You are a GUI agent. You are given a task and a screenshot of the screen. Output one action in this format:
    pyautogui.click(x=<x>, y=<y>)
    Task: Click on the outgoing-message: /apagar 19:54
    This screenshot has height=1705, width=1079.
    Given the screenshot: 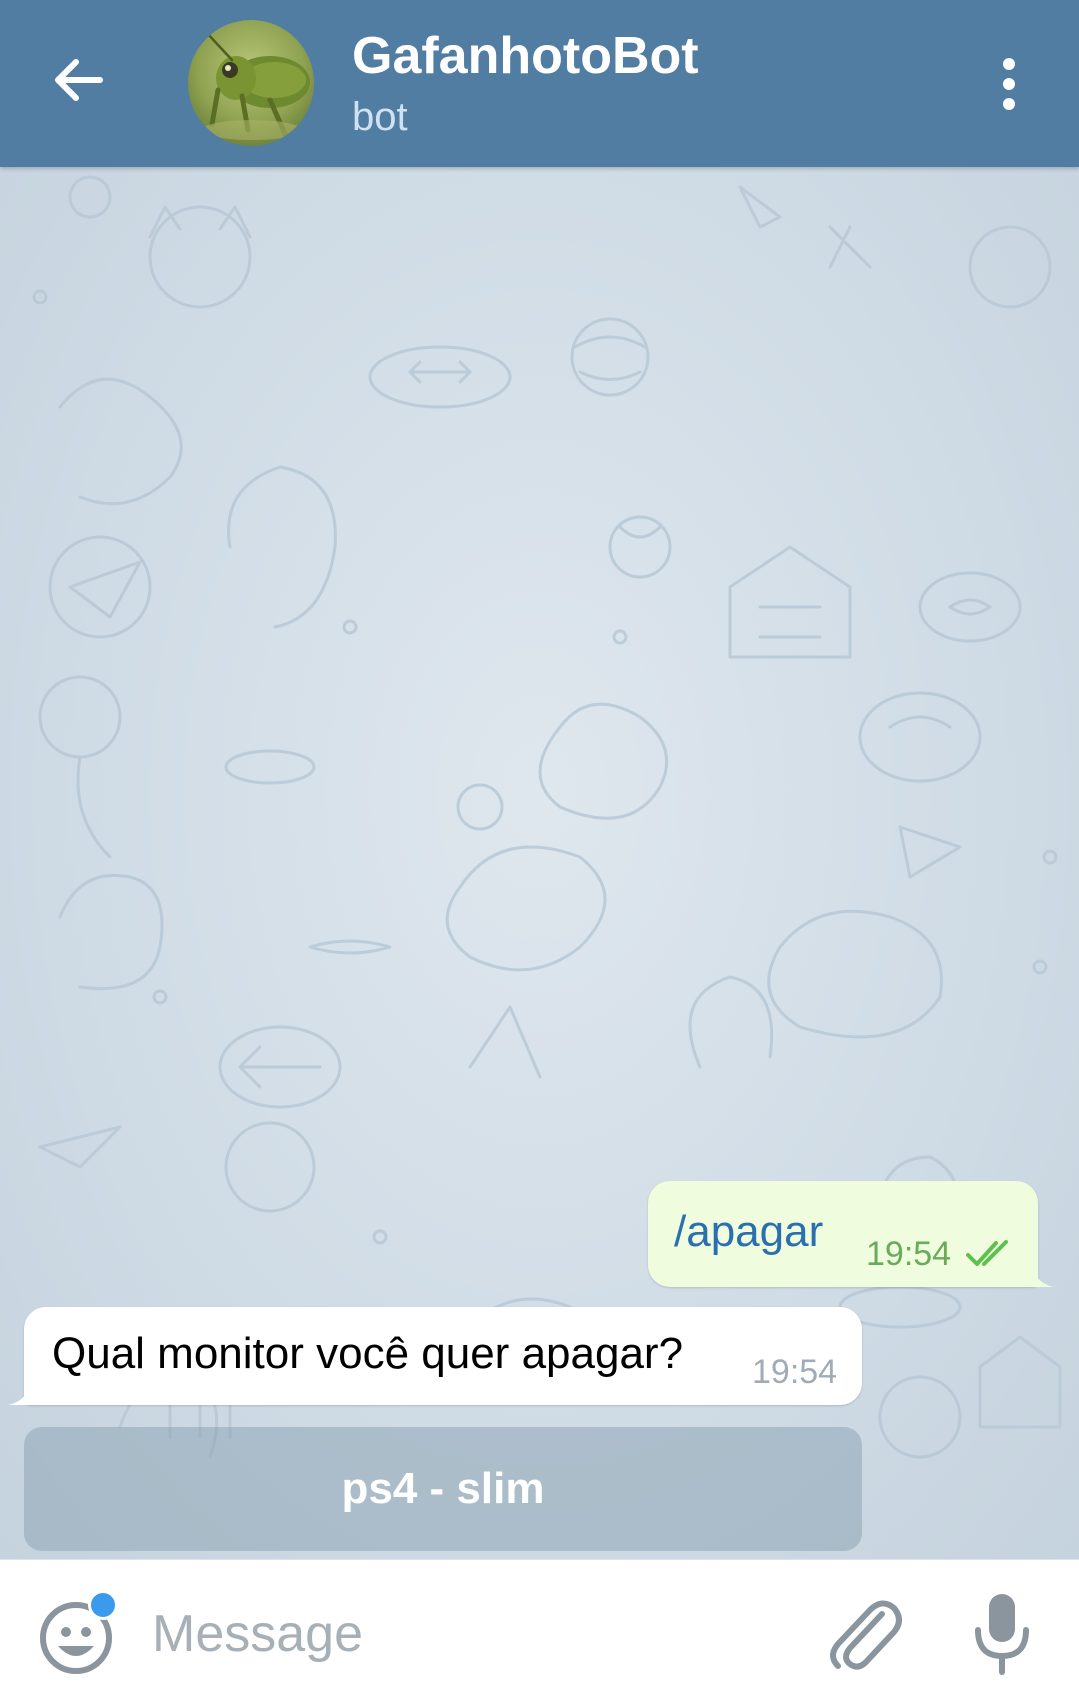 What is the action you would take?
    pyautogui.click(x=851, y=1234)
    